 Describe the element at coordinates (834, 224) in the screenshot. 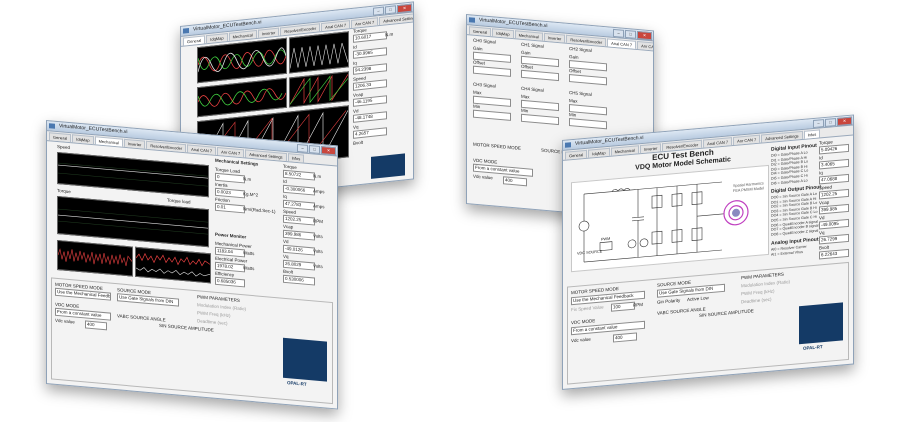

I see `vd-value: -49.0095` at that location.